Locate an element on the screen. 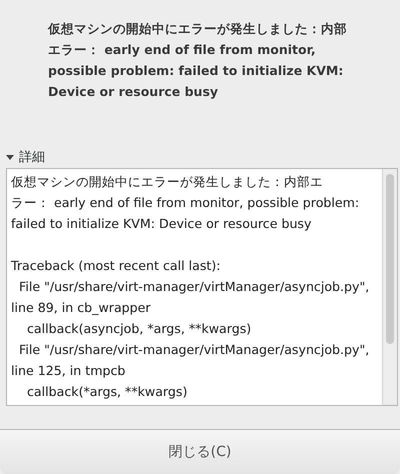 The height and width of the screenshot is (474, 400). details-line: callback(asyncjob, *args, **kwargs) is located at coordinates (139, 329).